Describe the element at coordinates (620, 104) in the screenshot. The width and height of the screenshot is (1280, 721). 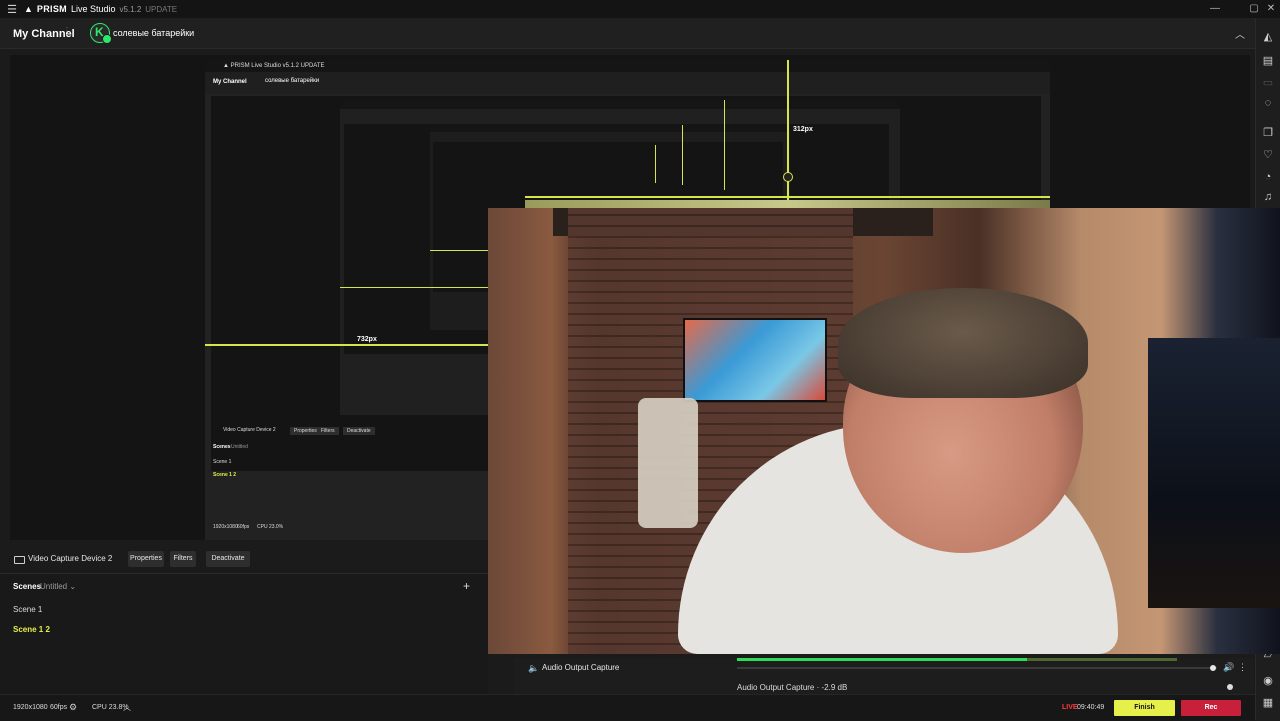
I see `nested2-title-bar` at that location.